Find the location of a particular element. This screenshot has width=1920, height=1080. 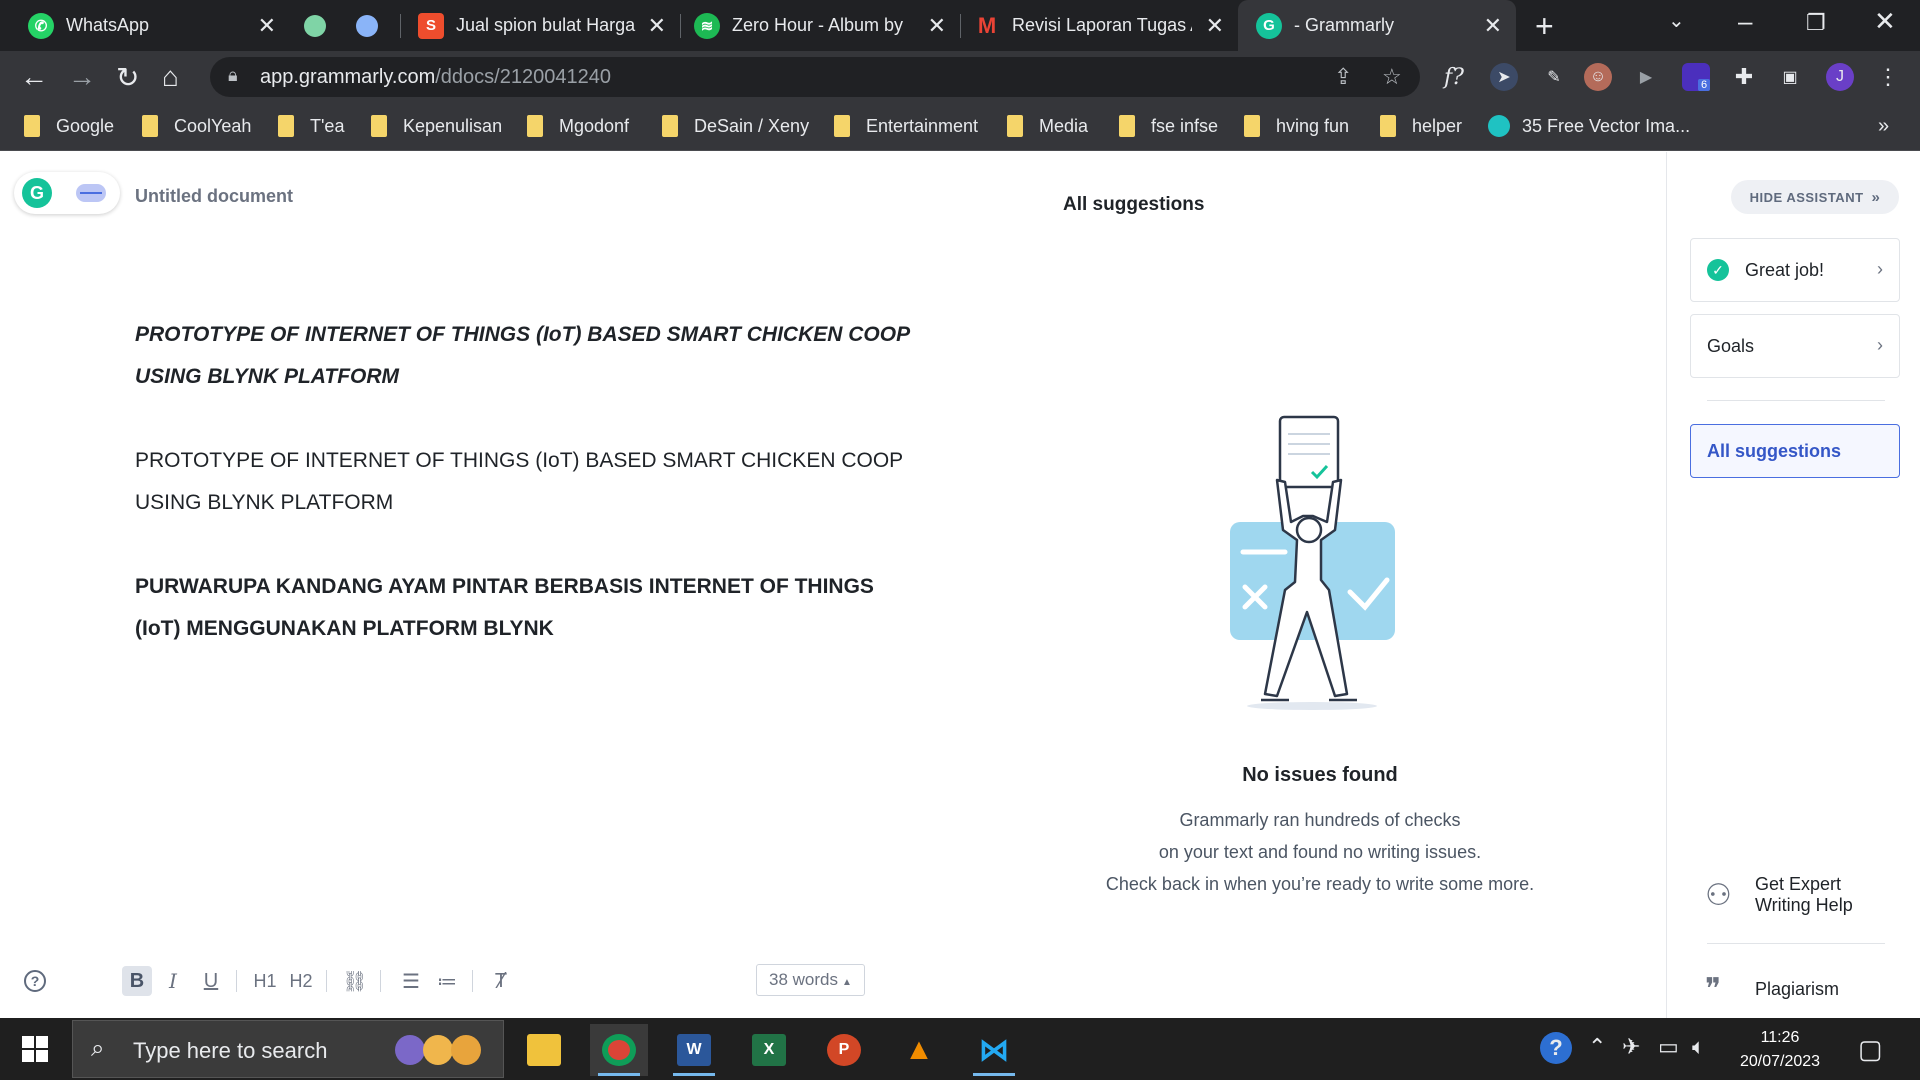

system-clock: 11:26 20/07/2023 is located at coordinates (1780, 1050).